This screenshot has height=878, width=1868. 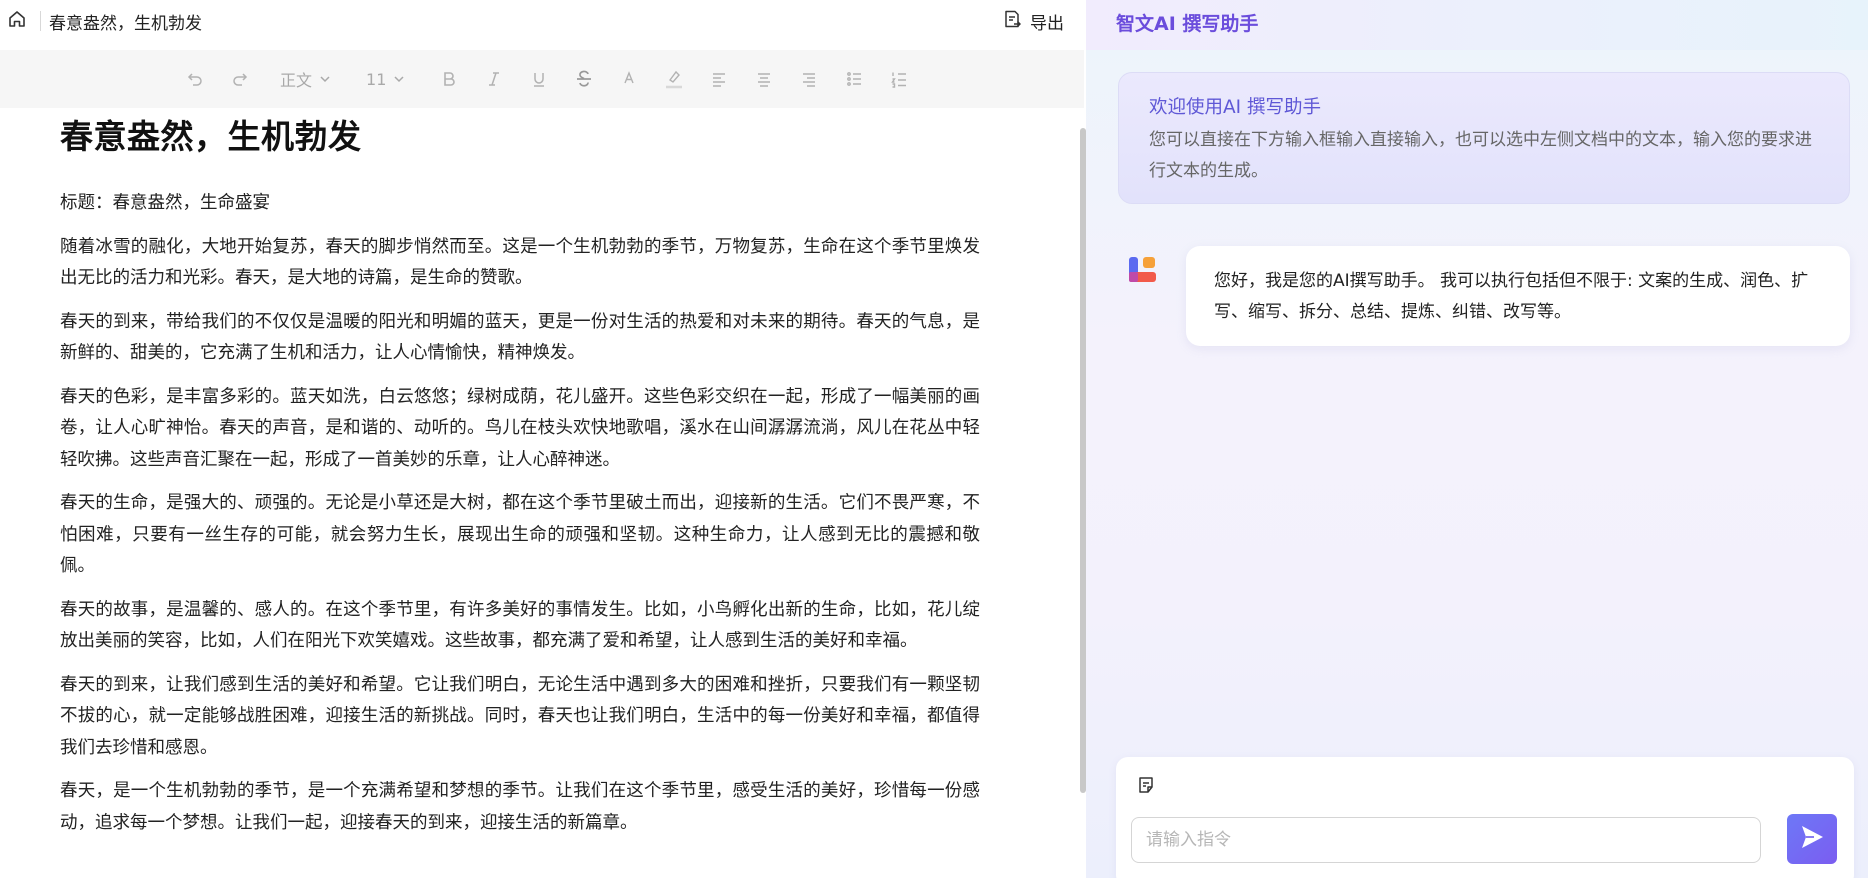 I want to click on undo-button, so click(x=194, y=79).